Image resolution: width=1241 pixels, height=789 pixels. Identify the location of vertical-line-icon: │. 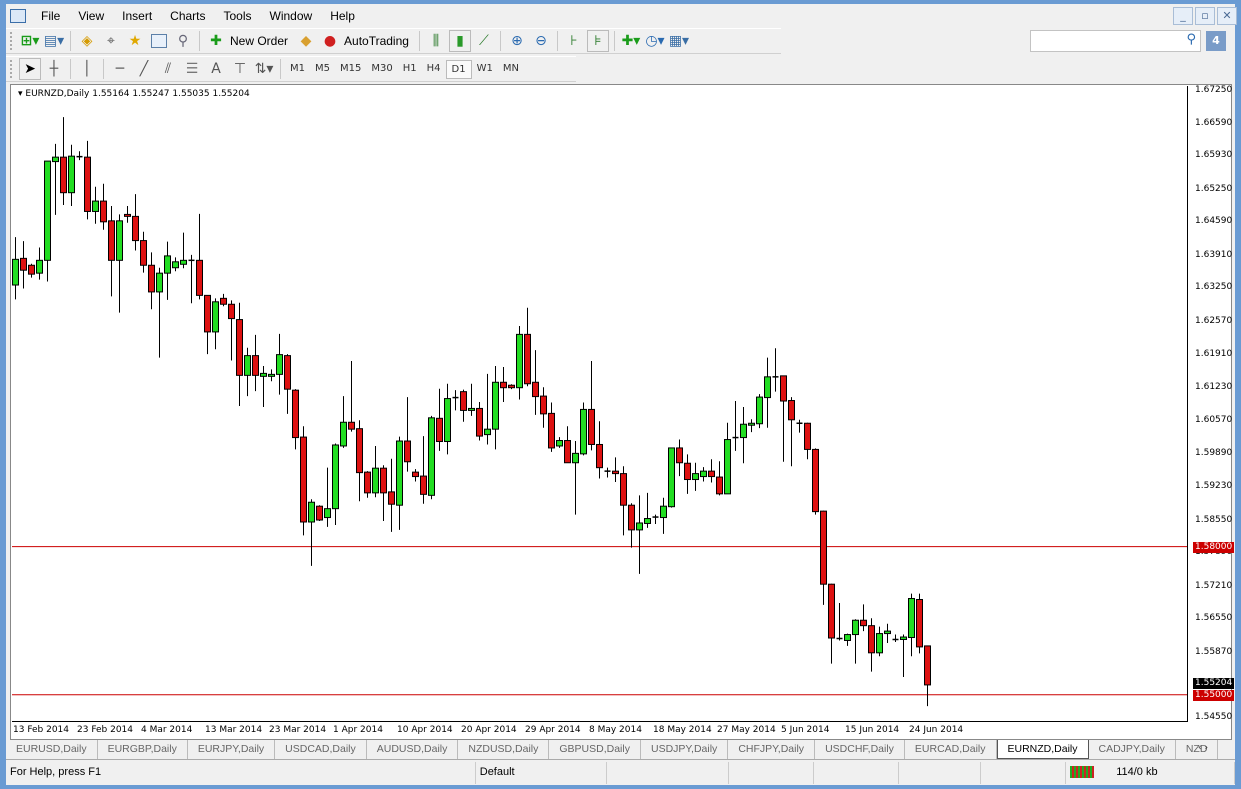
(87, 69).